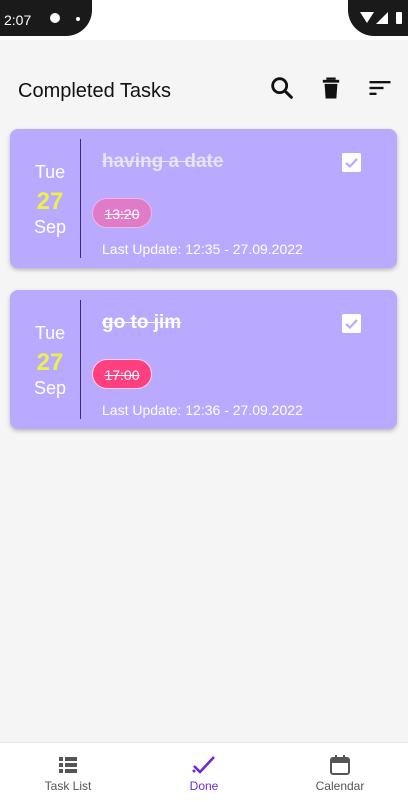  What do you see at coordinates (95, 91) in the screenshot?
I see `page-title: Completed Tasks` at bounding box center [95, 91].